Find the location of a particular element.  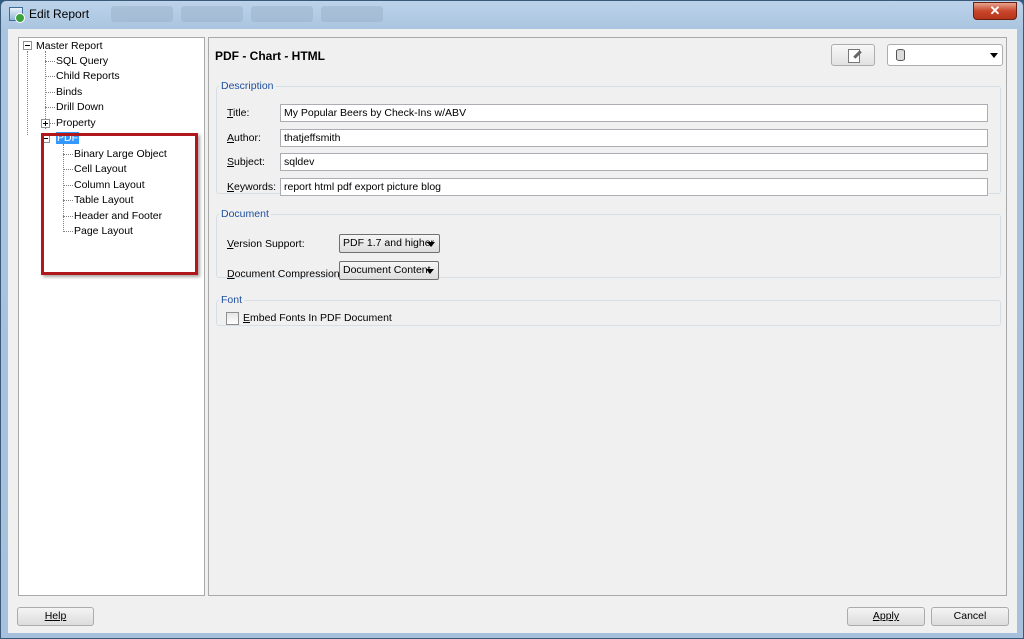

embed-fonts-checkbox is located at coordinates (232, 318).